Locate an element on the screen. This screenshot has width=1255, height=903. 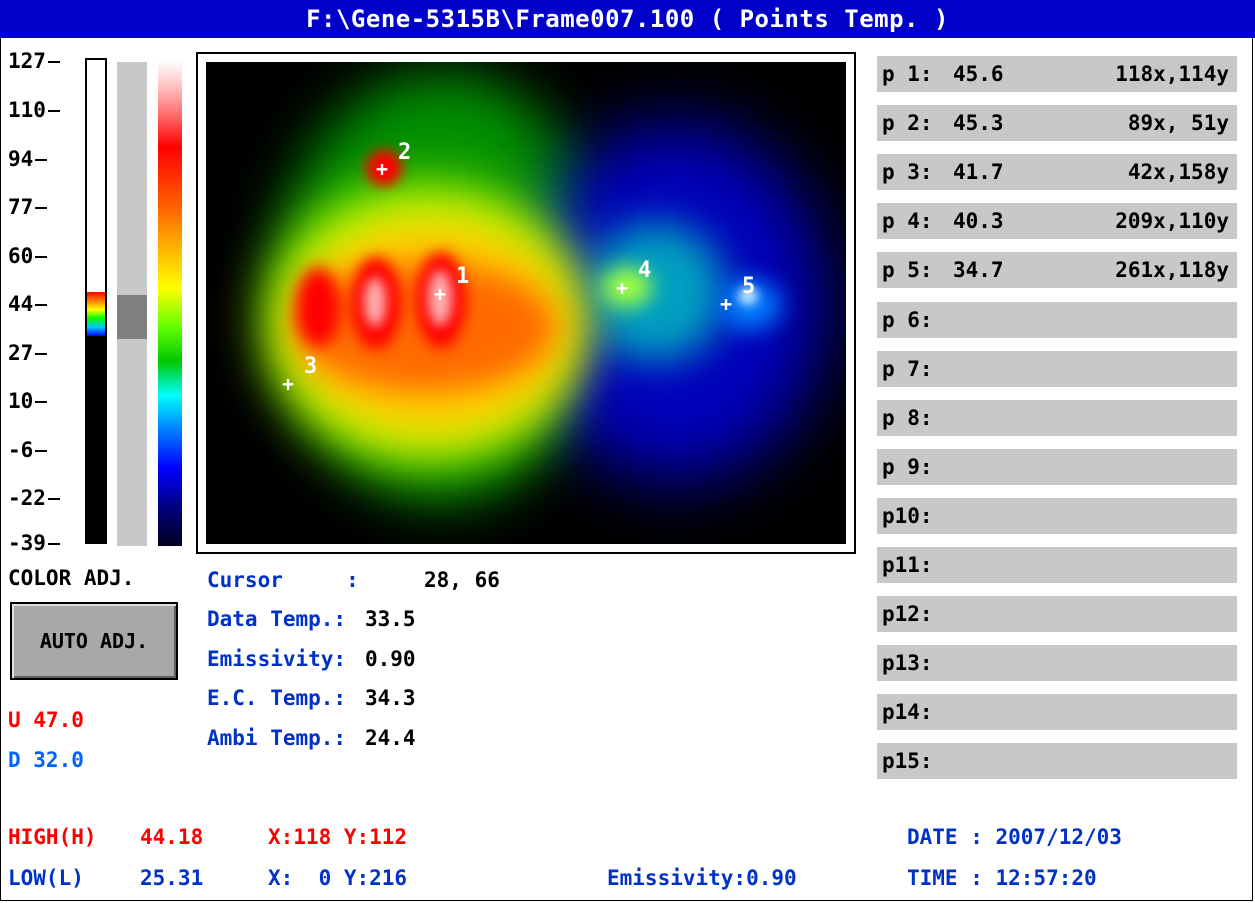
scale-tick: -39 is located at coordinates (34, 543).